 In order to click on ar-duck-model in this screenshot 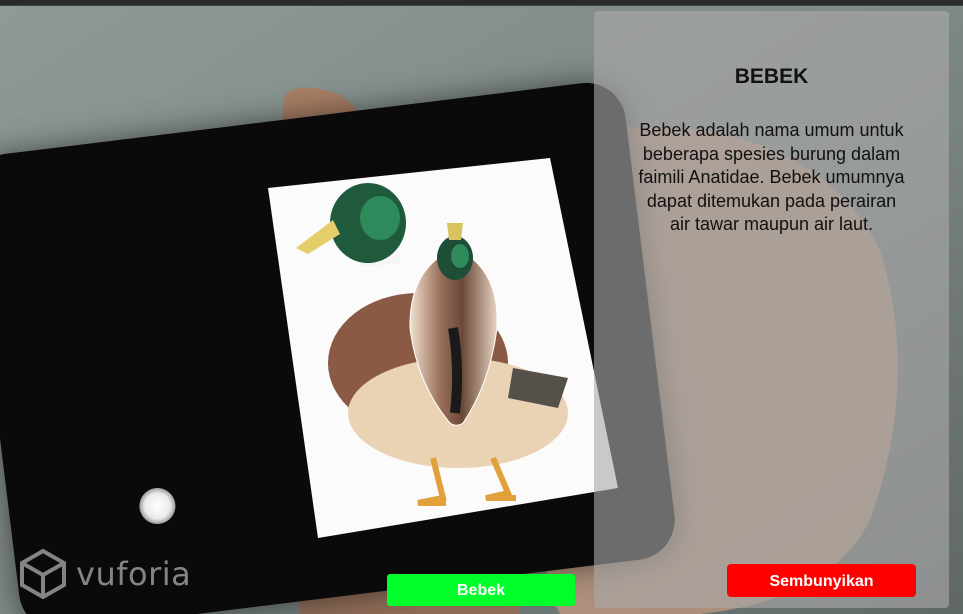, I will do `click(453, 324)`.